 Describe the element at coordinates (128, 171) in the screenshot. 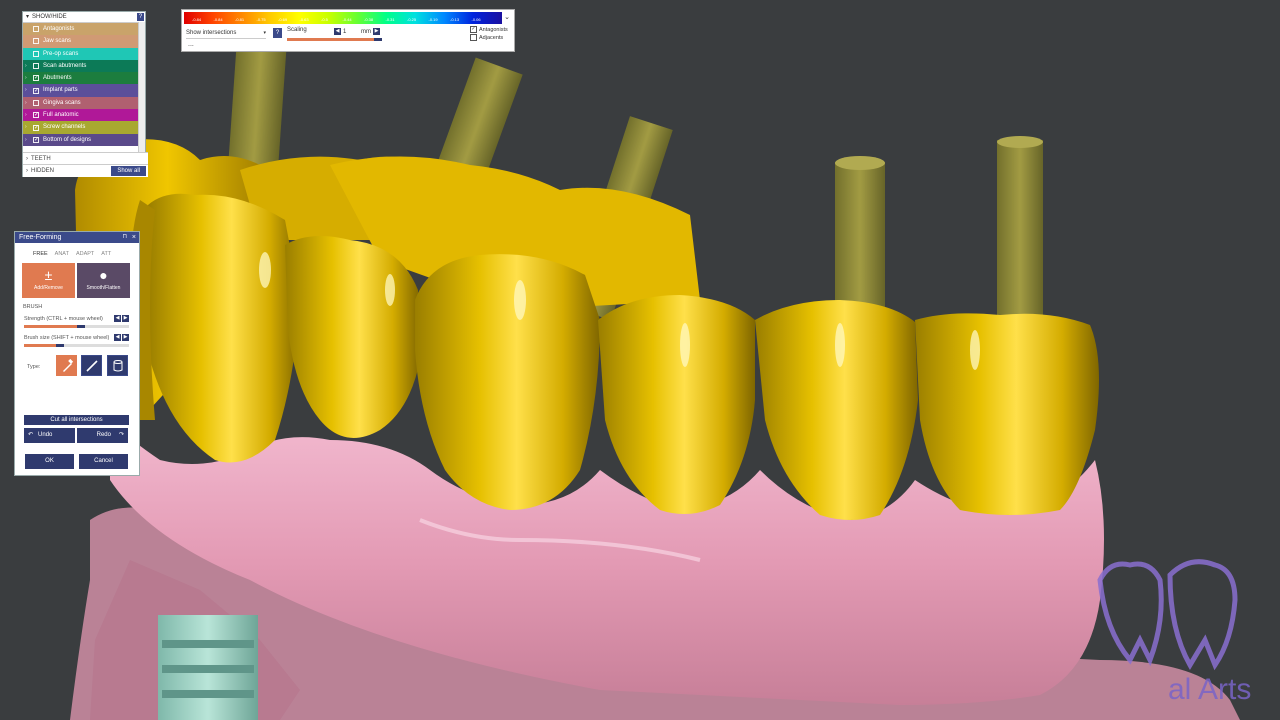

I see `show-all-button: Show all` at that location.